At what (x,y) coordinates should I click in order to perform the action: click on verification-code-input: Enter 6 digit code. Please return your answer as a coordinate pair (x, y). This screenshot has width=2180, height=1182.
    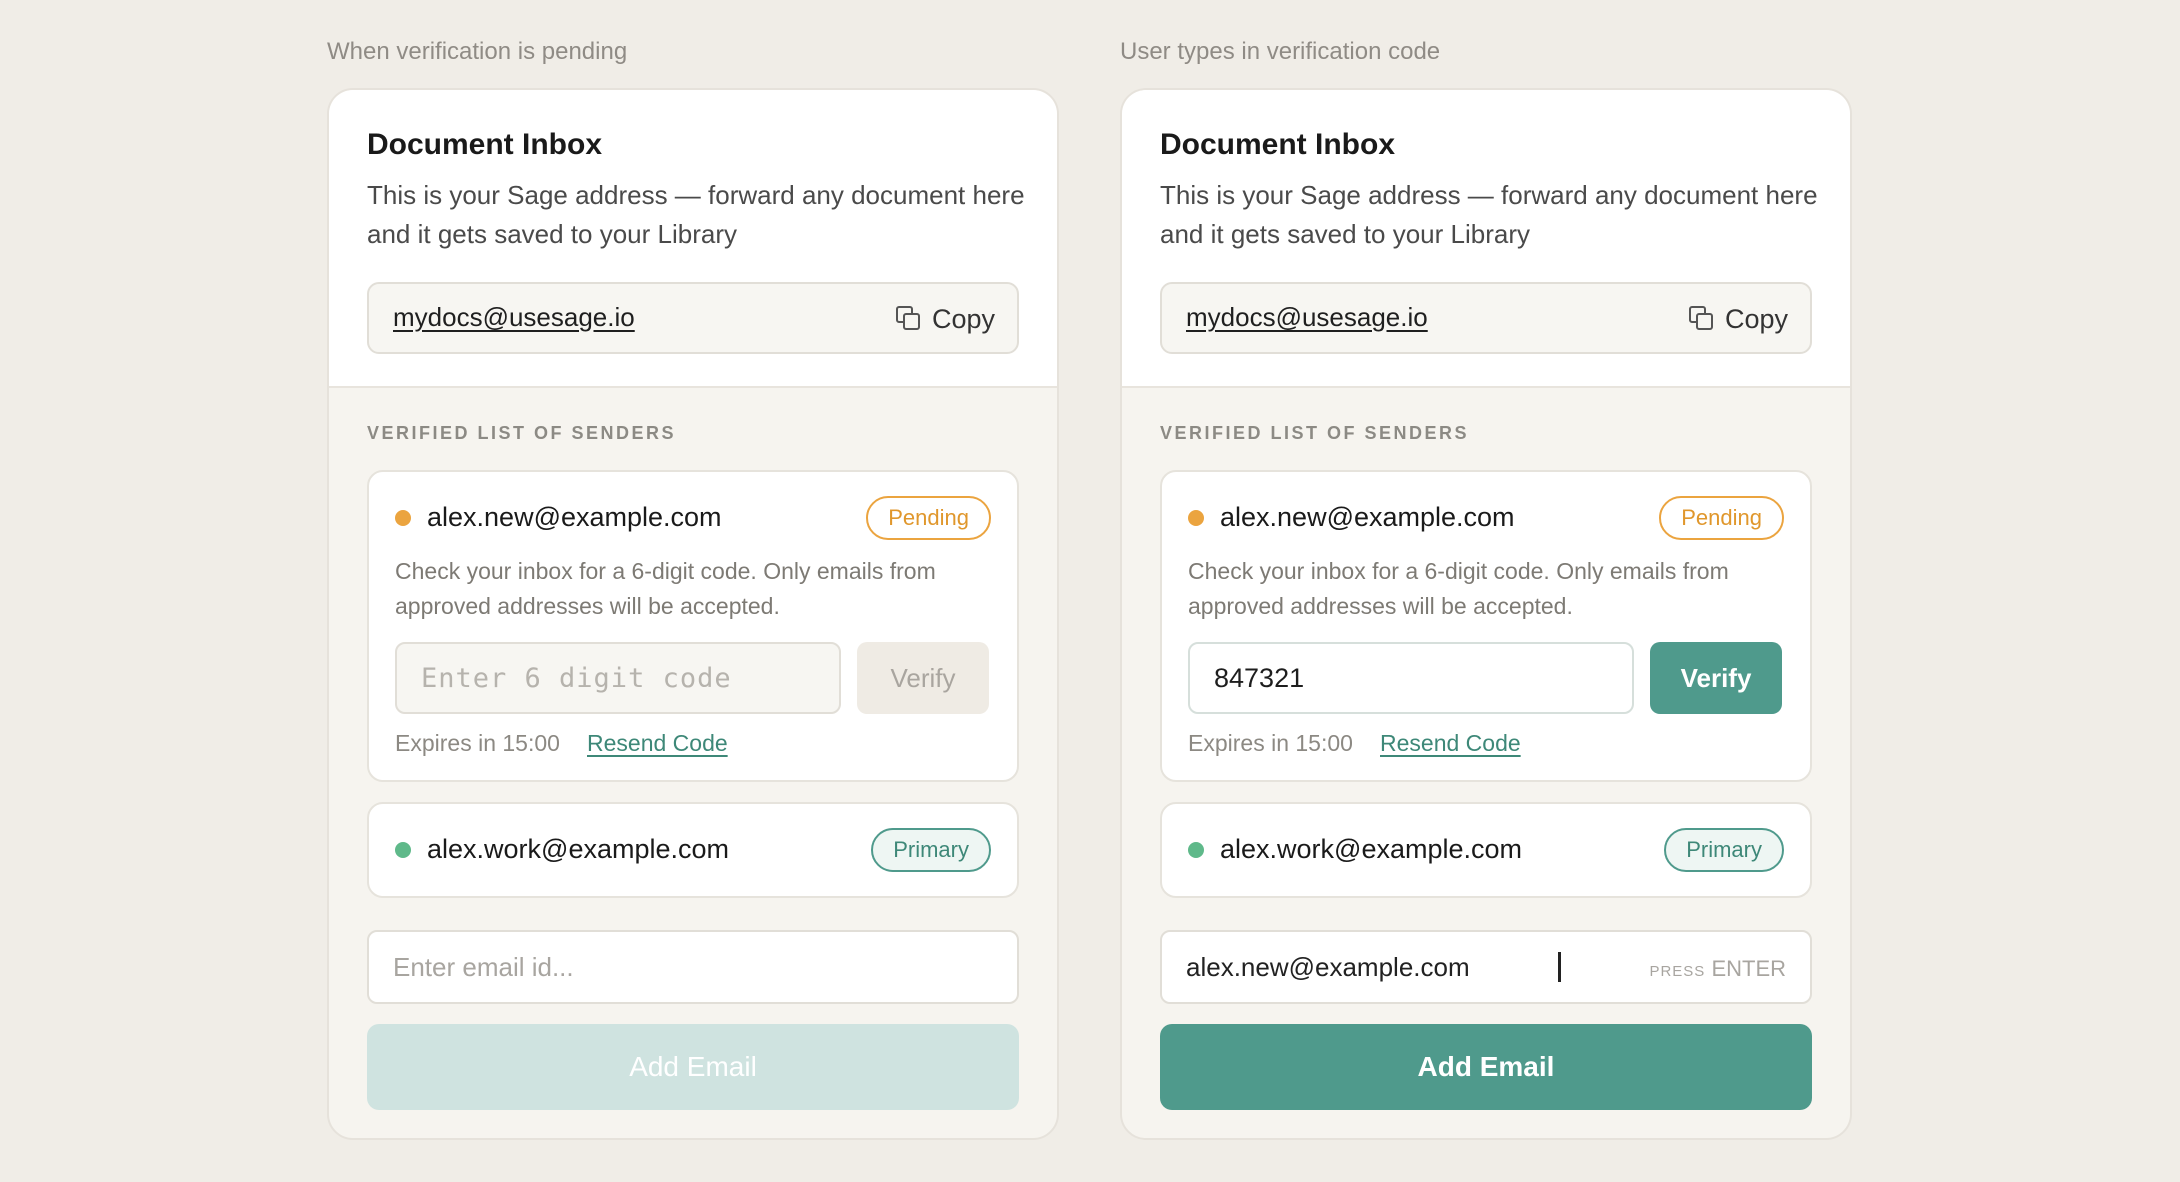
    Looking at the image, I should click on (618, 678).